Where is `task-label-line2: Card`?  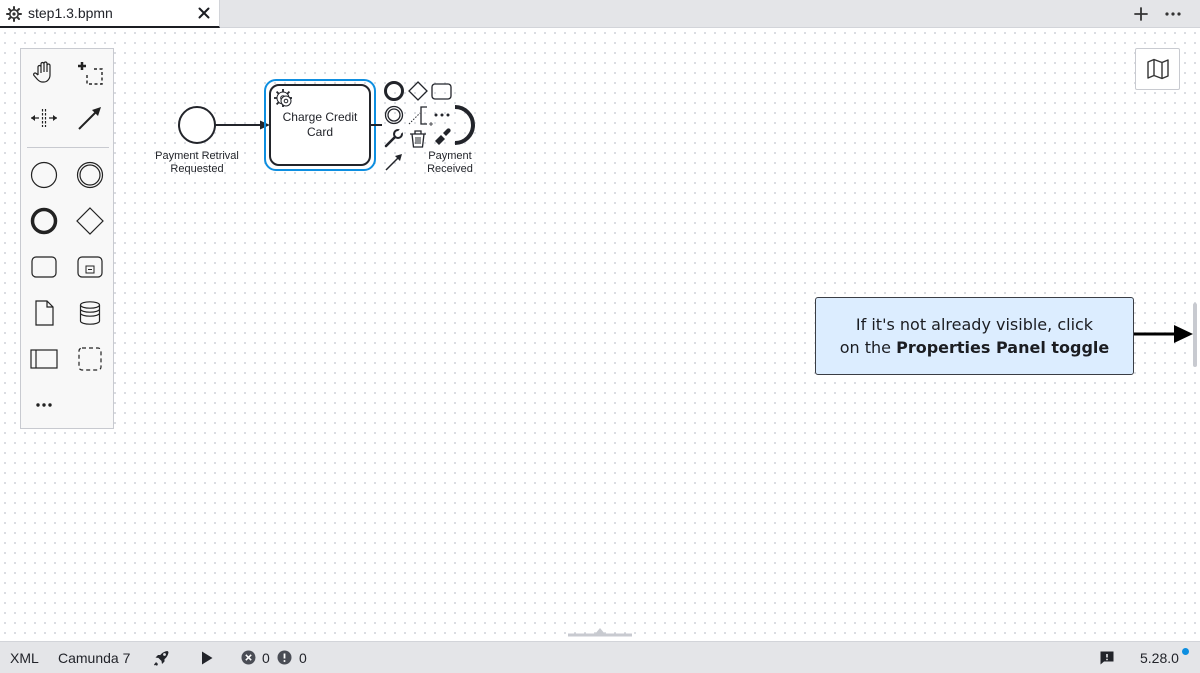 task-label-line2: Card is located at coordinates (319, 132).